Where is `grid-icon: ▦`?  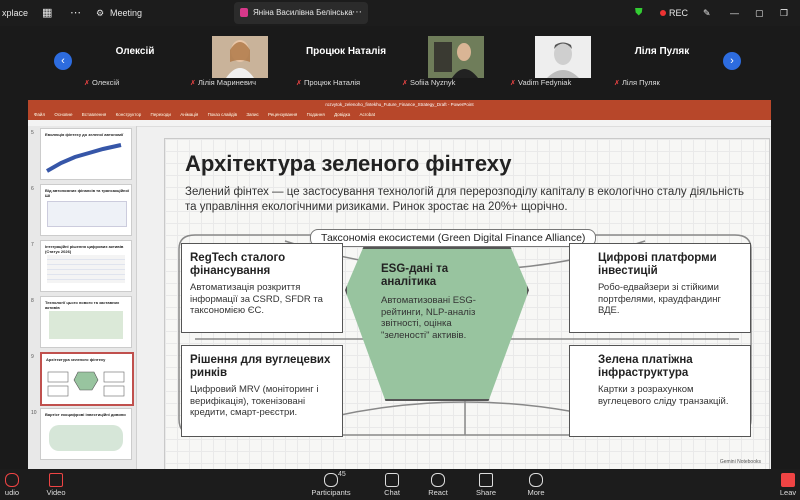 grid-icon: ▦ is located at coordinates (47, 13).